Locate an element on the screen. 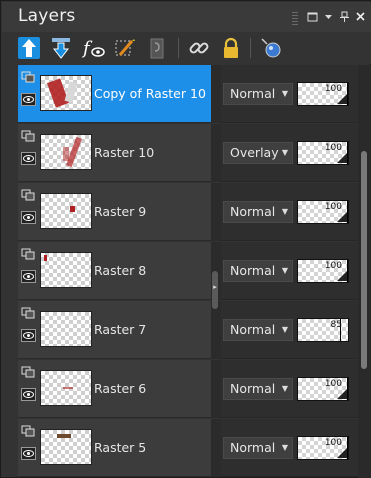 The width and height of the screenshot is (371, 478). restore-icon is located at coordinates (312, 16).